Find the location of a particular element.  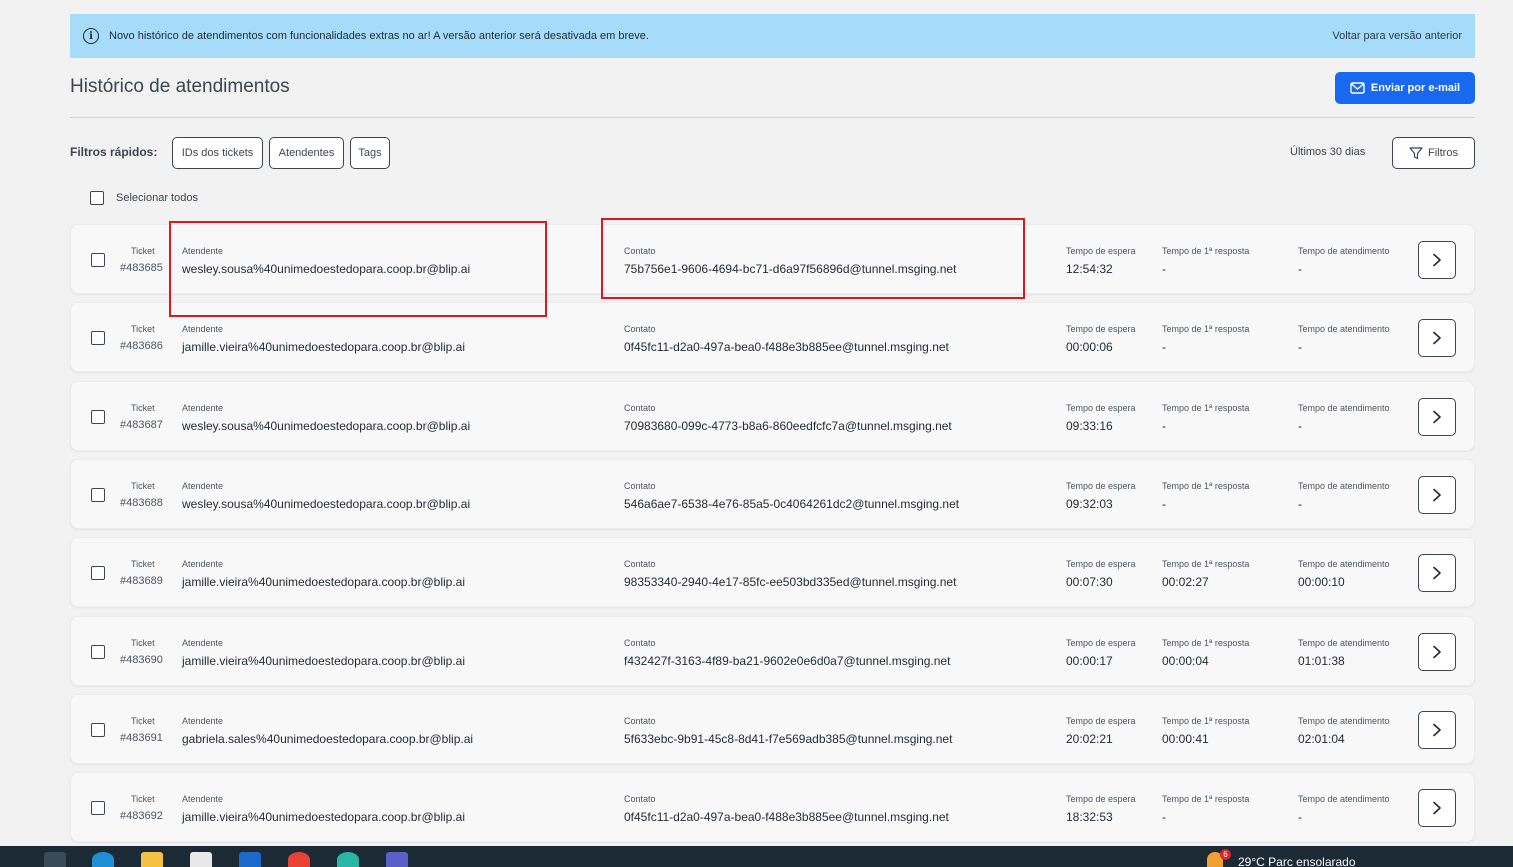

ticket-id: #483688 is located at coordinates (141, 502).